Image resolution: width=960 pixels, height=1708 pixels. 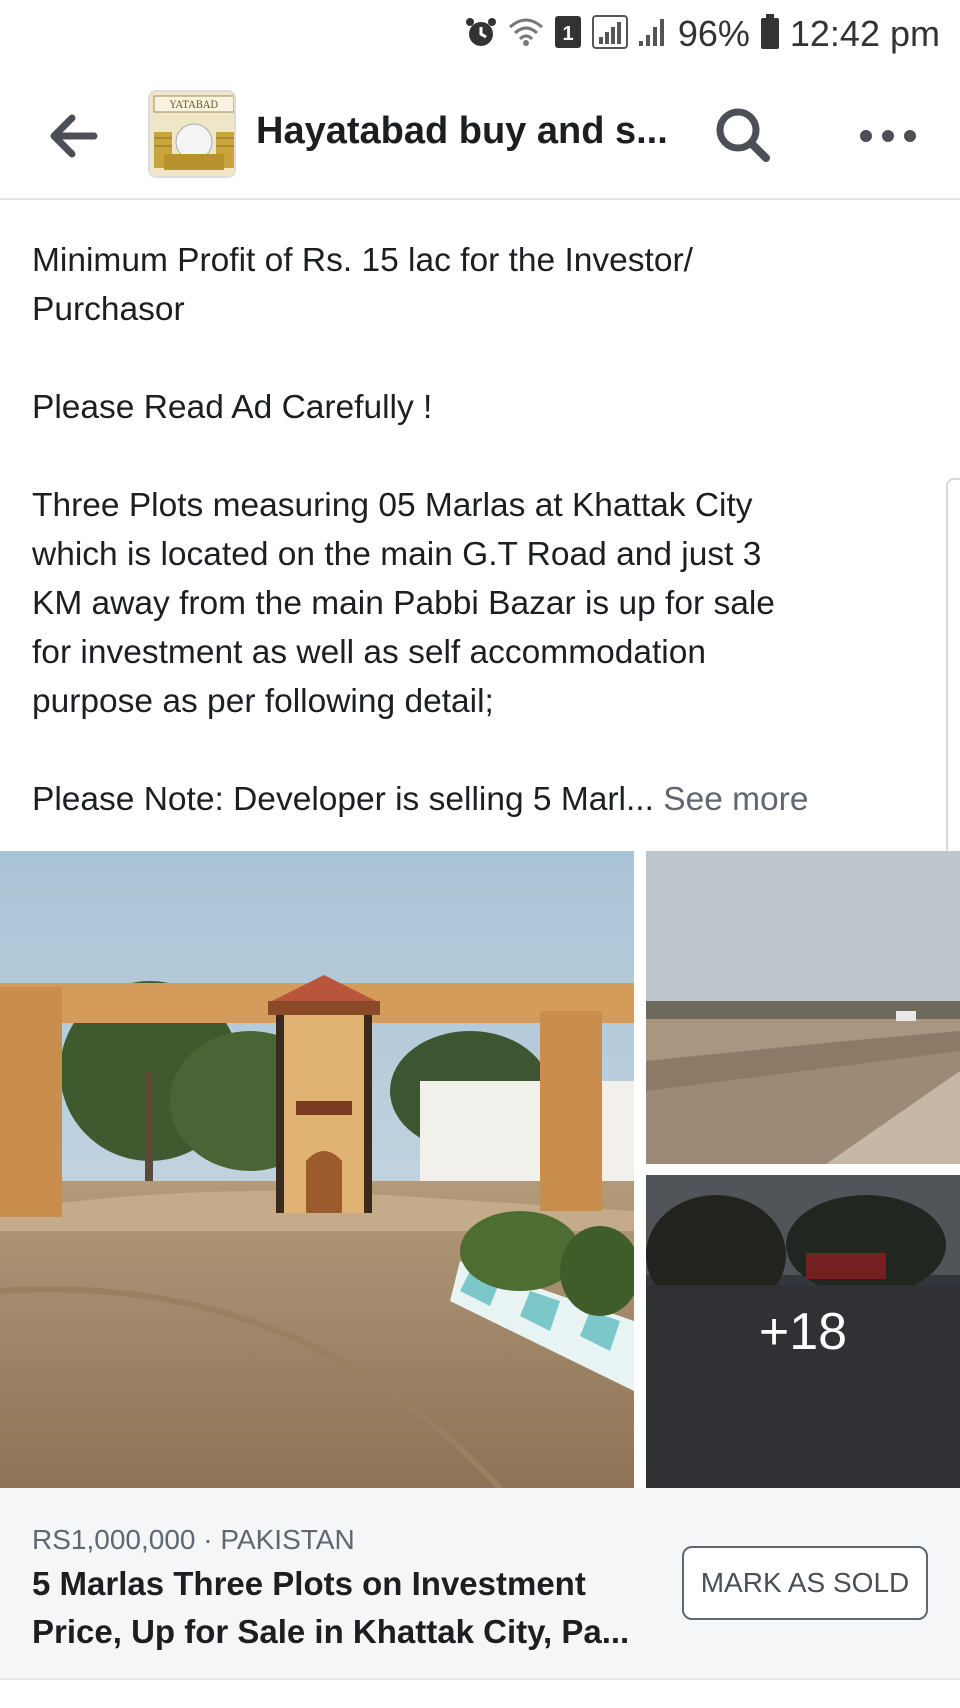 I want to click on listing-price-location: RS1,000,000 · PAKISTAN, so click(x=193, y=1539).